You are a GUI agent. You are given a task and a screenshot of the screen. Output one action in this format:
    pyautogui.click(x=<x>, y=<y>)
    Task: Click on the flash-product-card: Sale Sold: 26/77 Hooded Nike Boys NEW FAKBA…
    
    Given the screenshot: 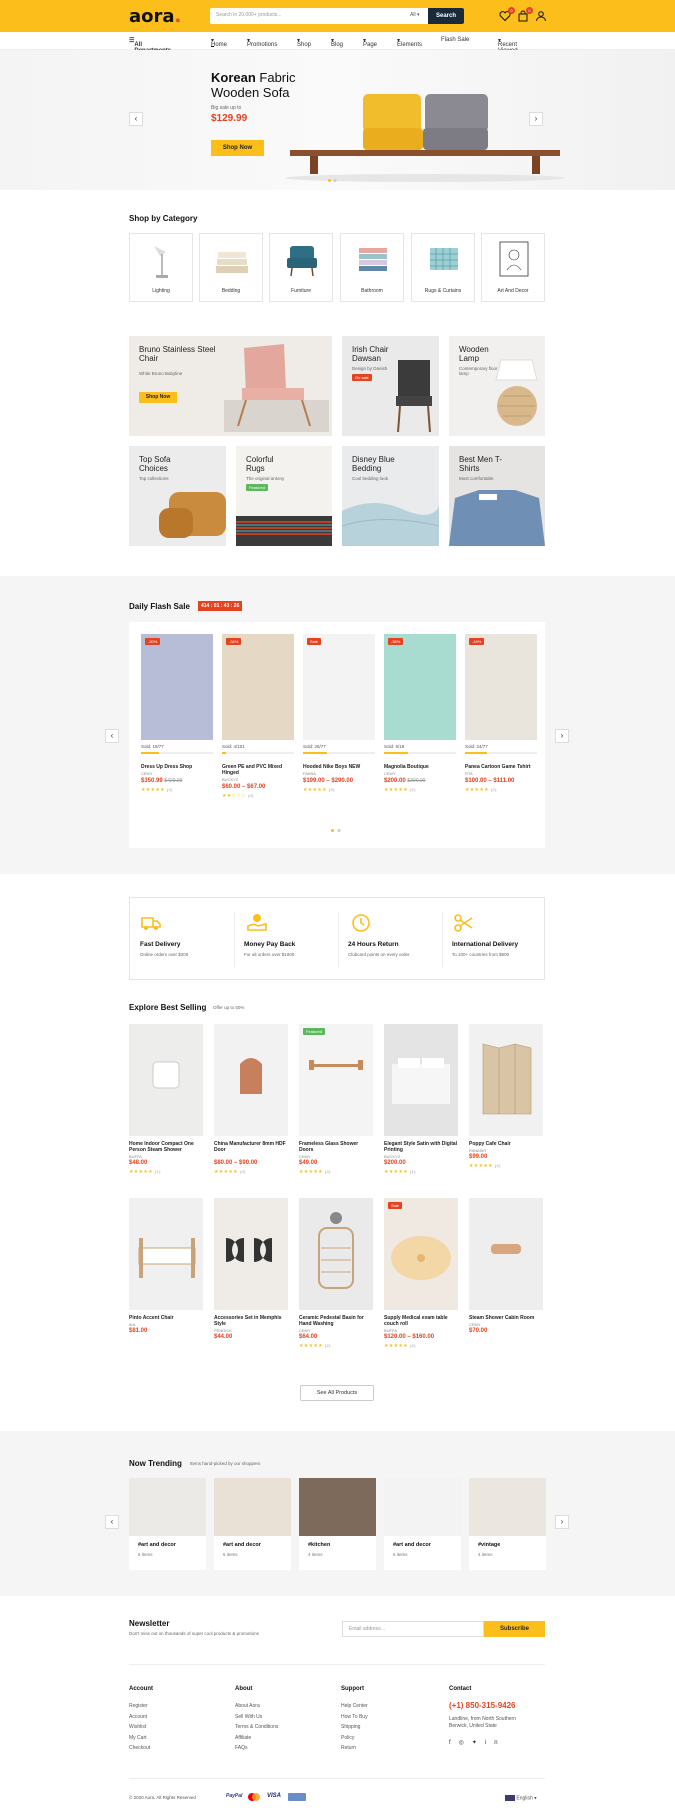 What is the action you would take?
    pyautogui.click(x=339, y=724)
    